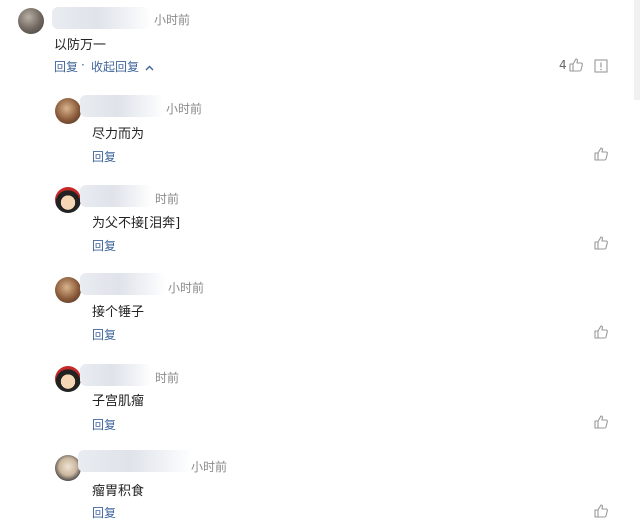  Describe the element at coordinates (80, 45) in the screenshot. I see `comment-text: 以防万一` at that location.